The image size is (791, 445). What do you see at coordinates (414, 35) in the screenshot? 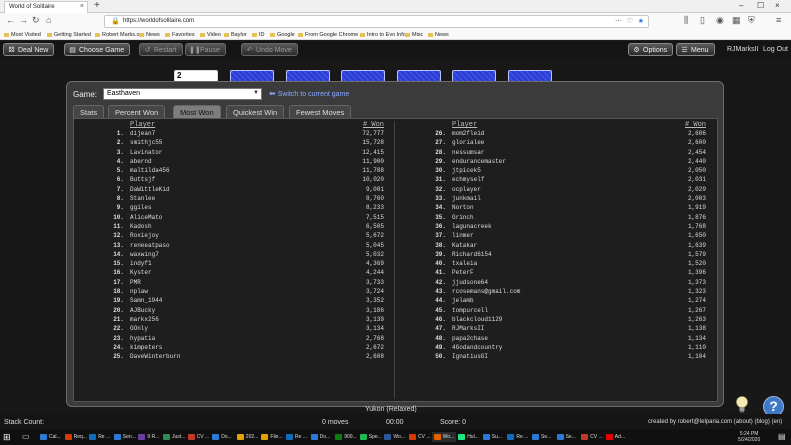
I see `bookmark-item: Misc` at bounding box center [414, 35].